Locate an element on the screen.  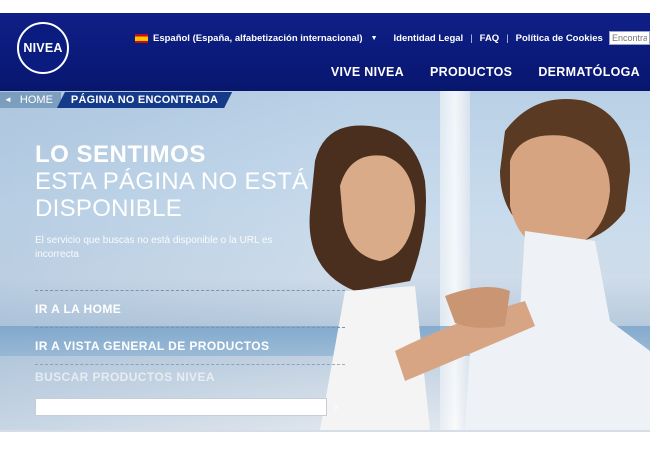
nivea-logo: NIVEA is located at coordinates (43, 48).